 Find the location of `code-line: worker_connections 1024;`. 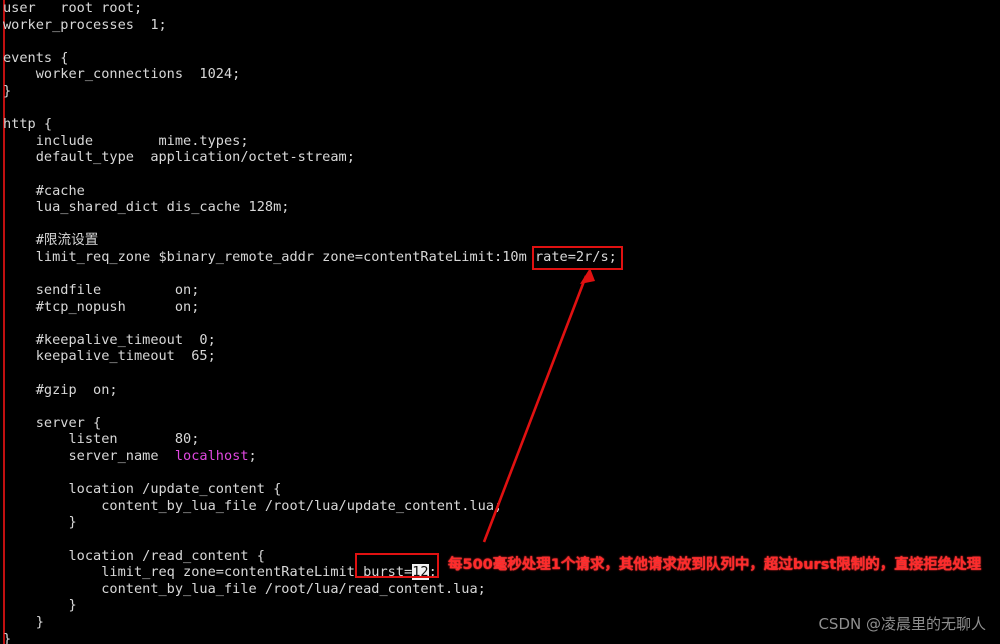

code-line: worker_connections 1024; is located at coordinates (122, 74).